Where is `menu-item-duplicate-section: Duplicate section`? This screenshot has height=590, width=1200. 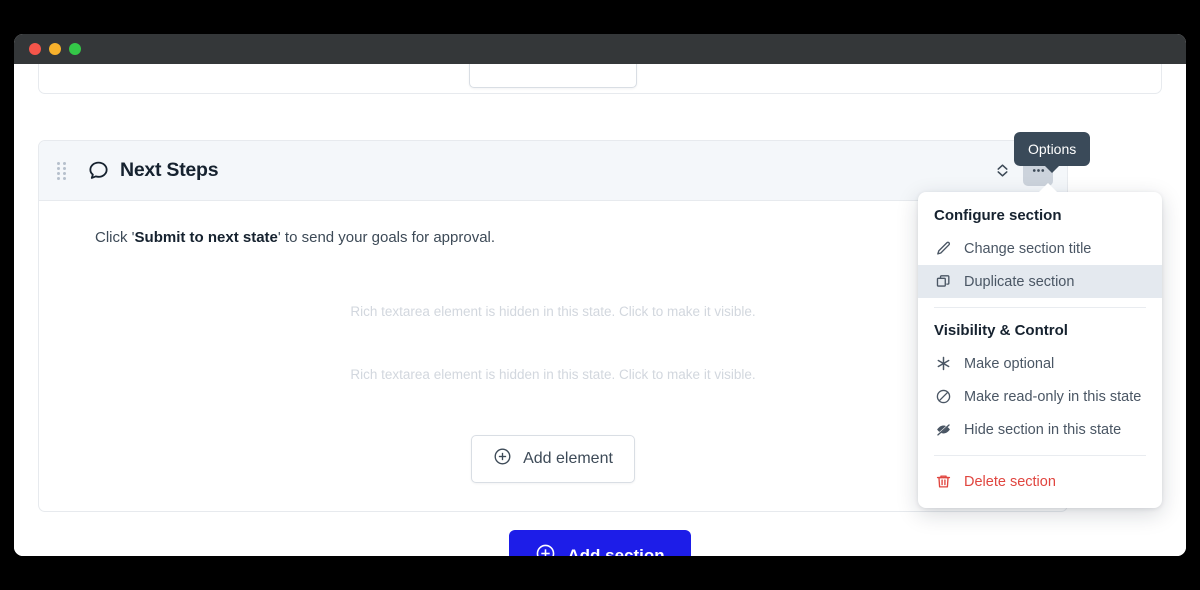 menu-item-duplicate-section: Duplicate section is located at coordinates (1040, 281).